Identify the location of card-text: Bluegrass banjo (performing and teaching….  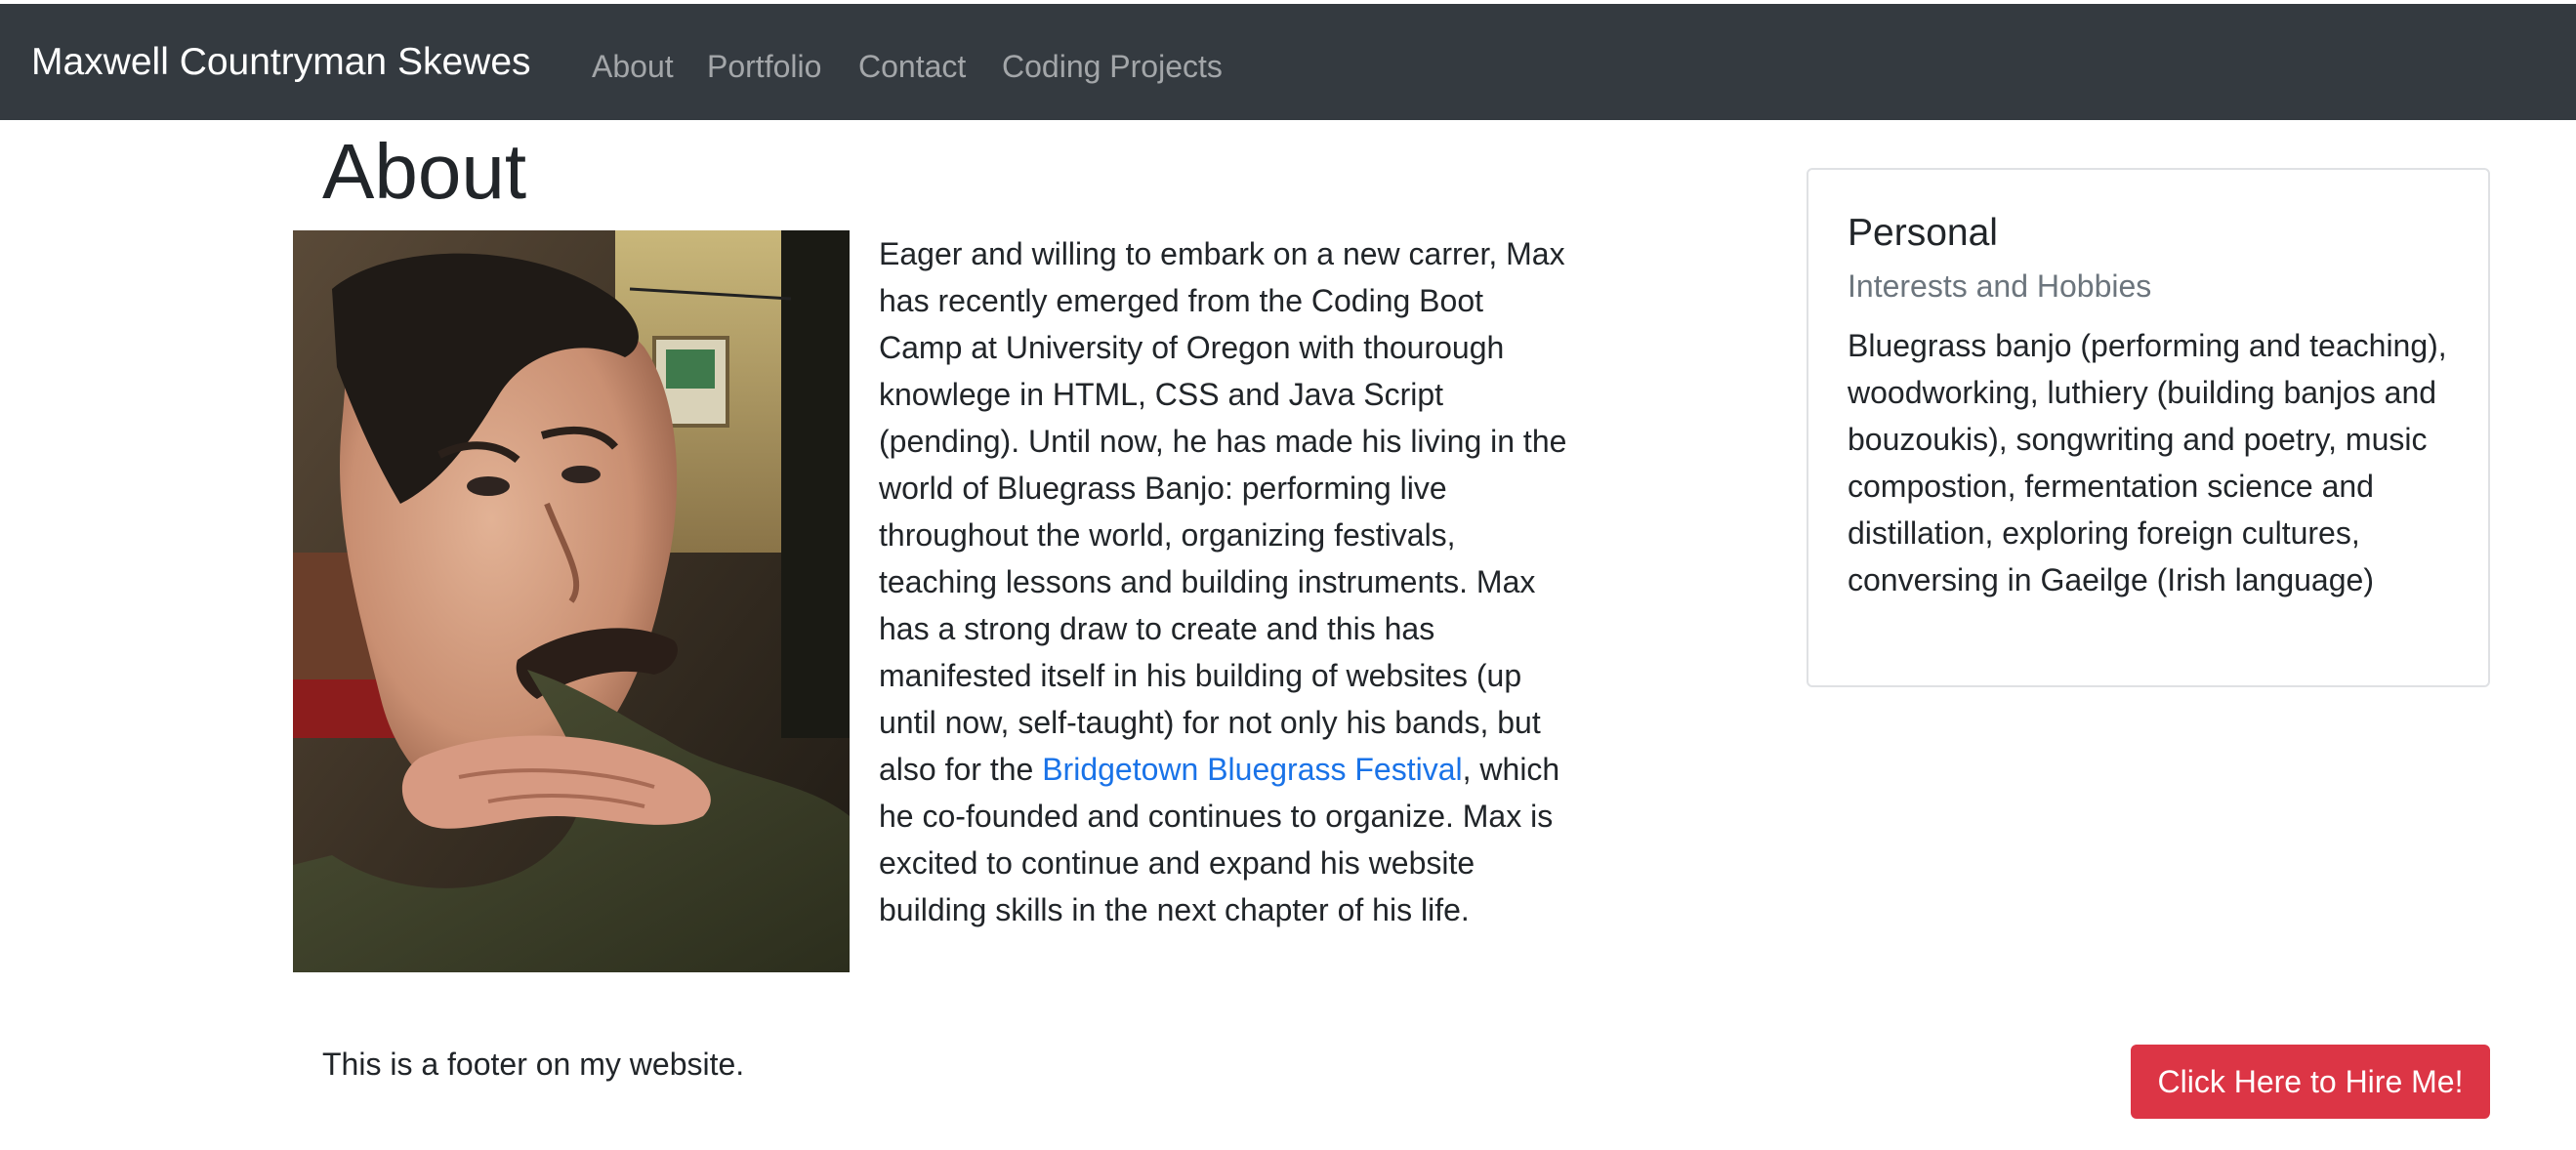
(2147, 462).